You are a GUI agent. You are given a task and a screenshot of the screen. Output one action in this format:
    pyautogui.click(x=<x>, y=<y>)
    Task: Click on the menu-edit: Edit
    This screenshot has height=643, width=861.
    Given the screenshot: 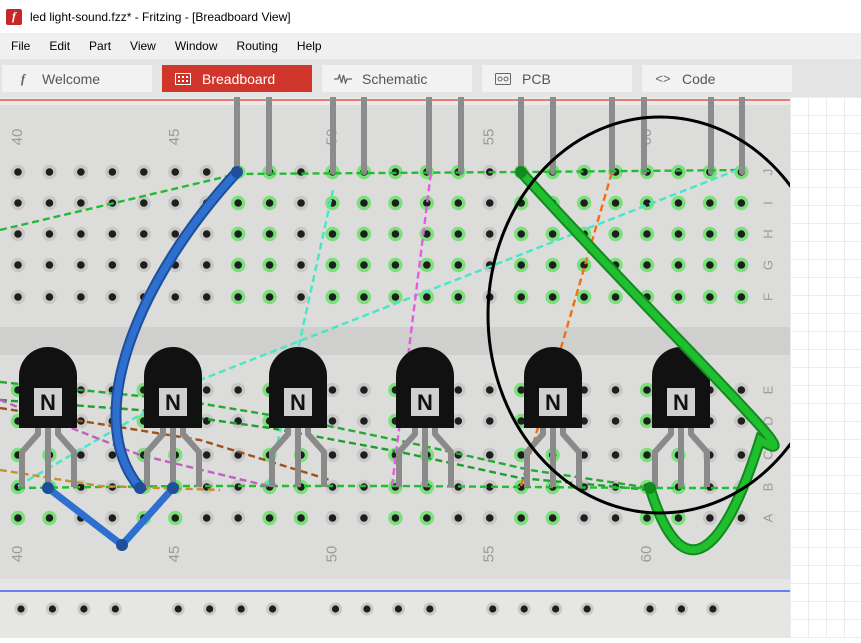 What is the action you would take?
    pyautogui.click(x=58, y=46)
    